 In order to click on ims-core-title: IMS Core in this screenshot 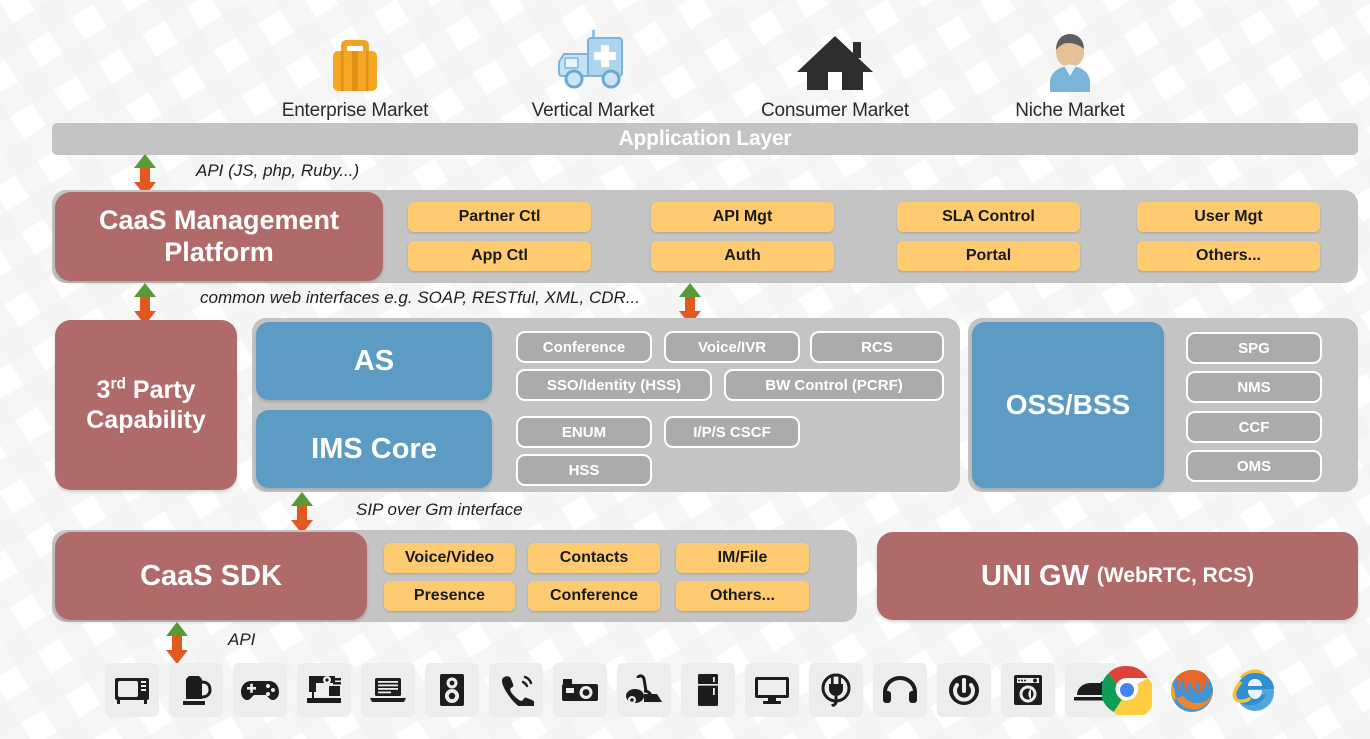, I will do `click(374, 448)`.